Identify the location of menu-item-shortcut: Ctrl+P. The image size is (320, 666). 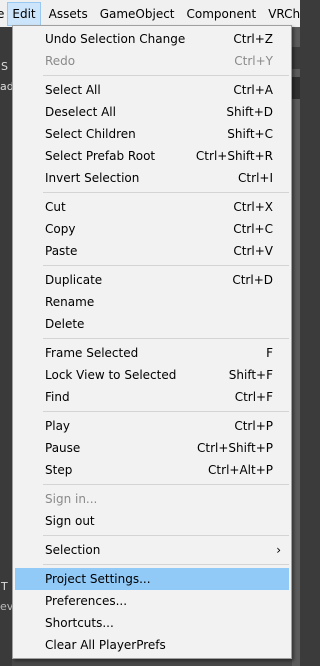
(253, 426).